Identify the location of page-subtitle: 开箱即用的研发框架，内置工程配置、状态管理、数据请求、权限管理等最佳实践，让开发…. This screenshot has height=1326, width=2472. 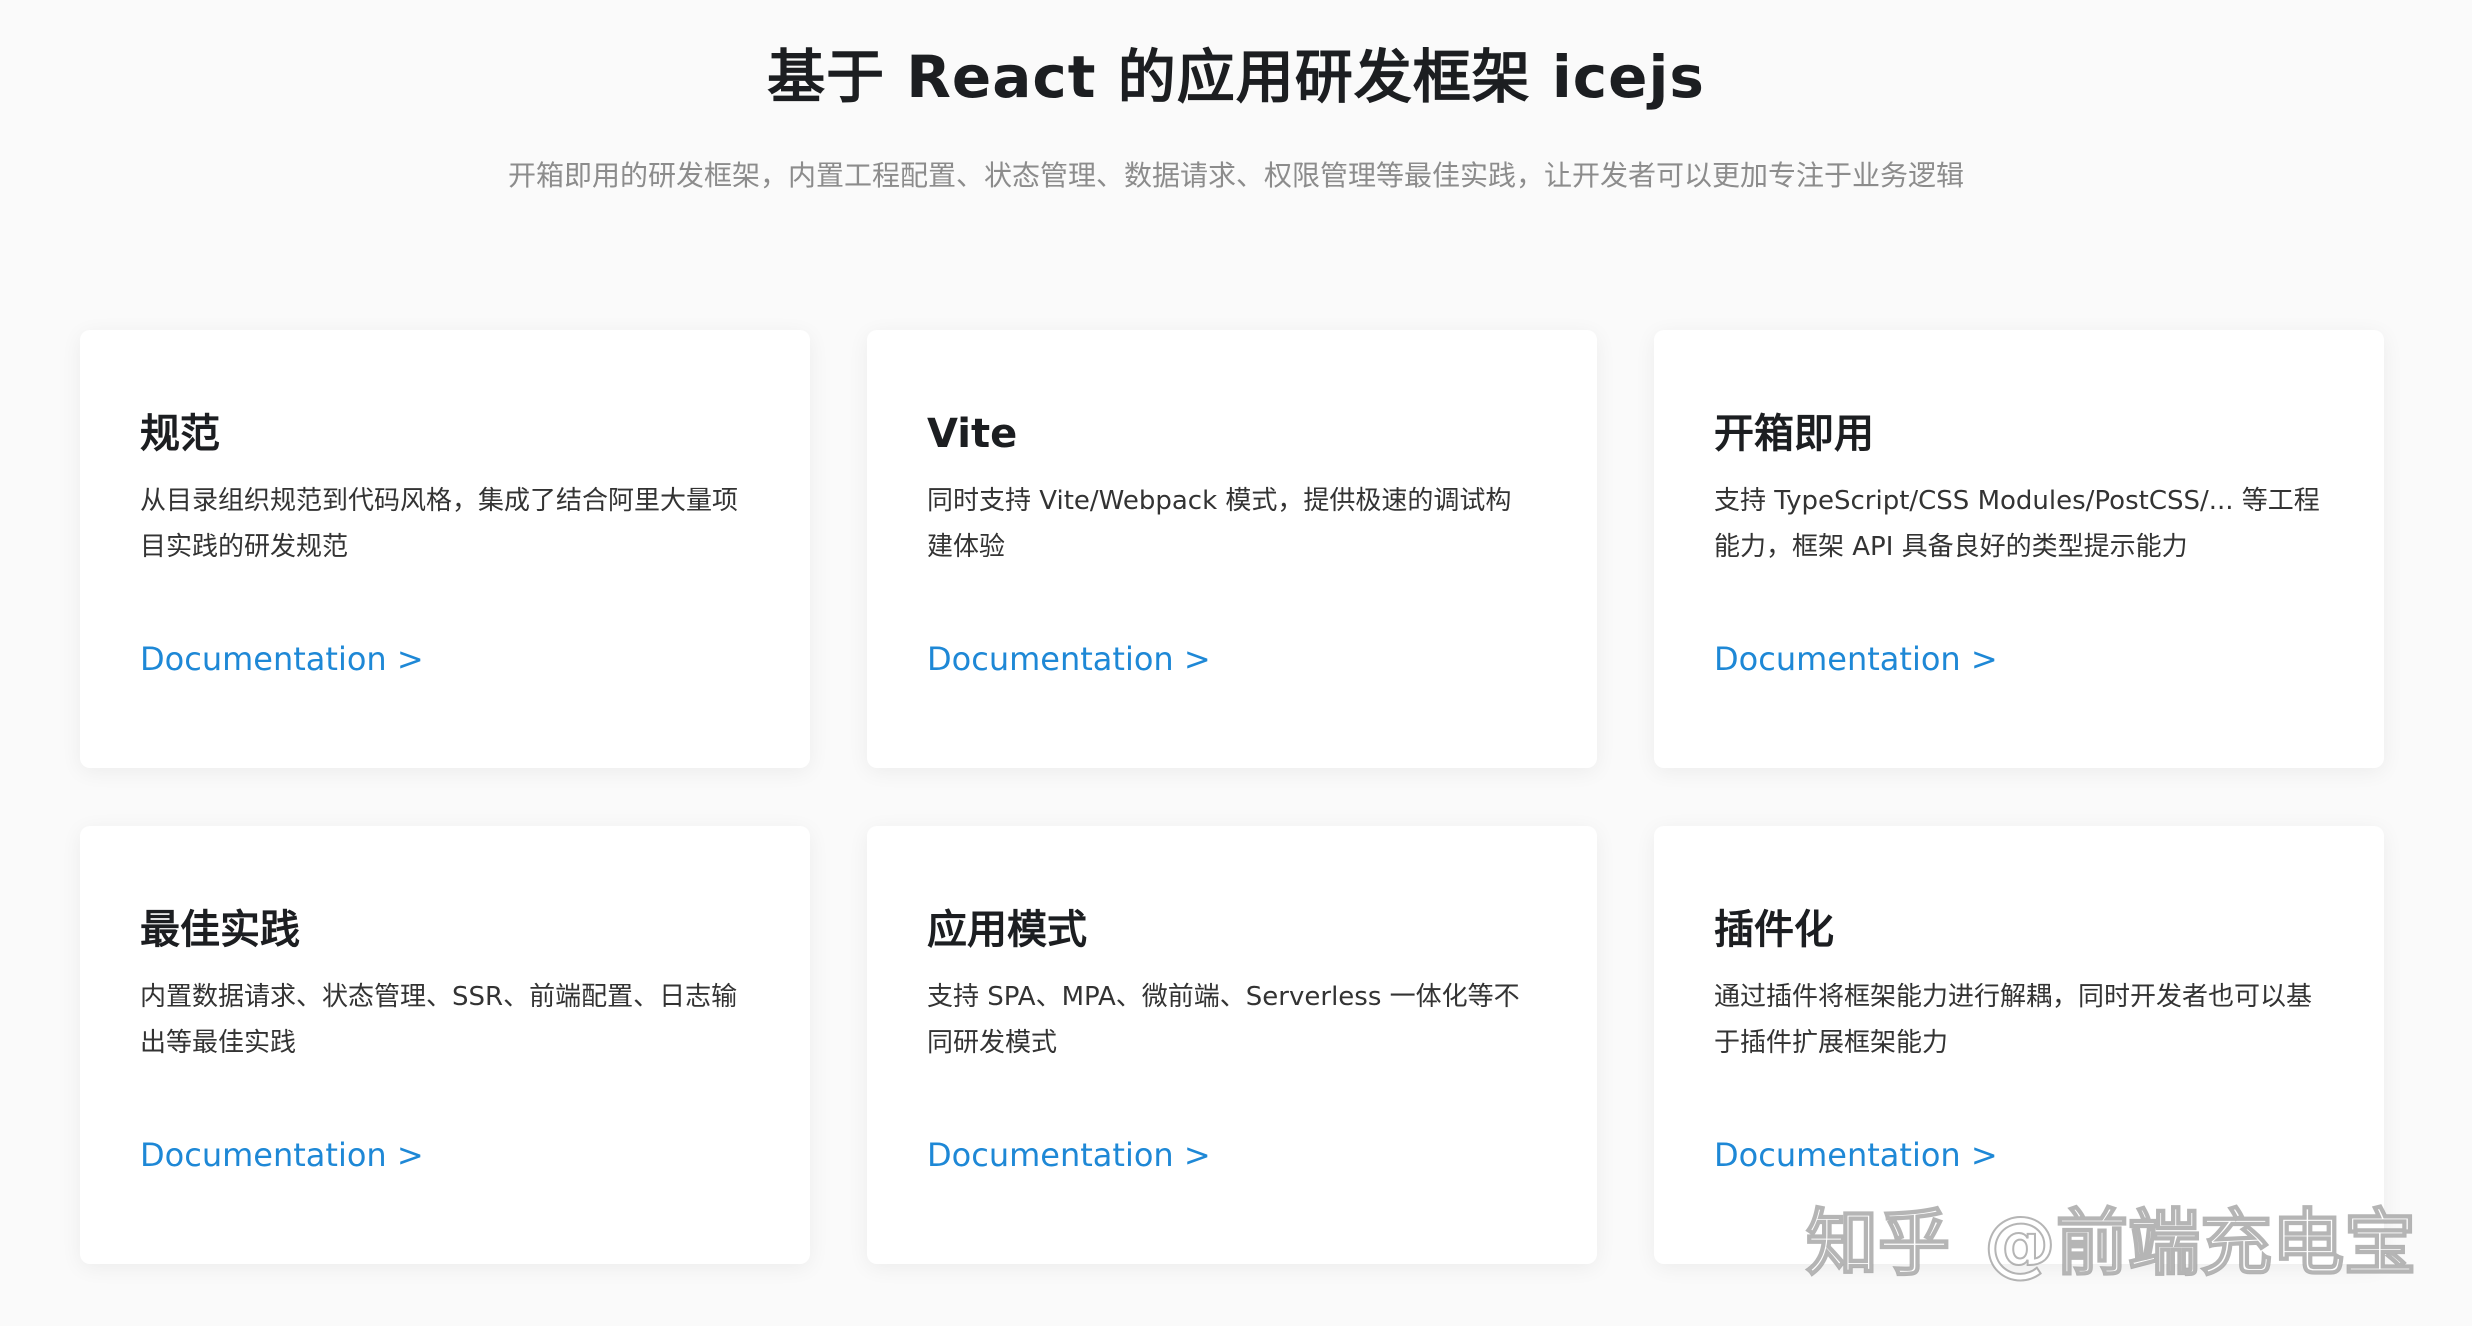
(1235, 175).